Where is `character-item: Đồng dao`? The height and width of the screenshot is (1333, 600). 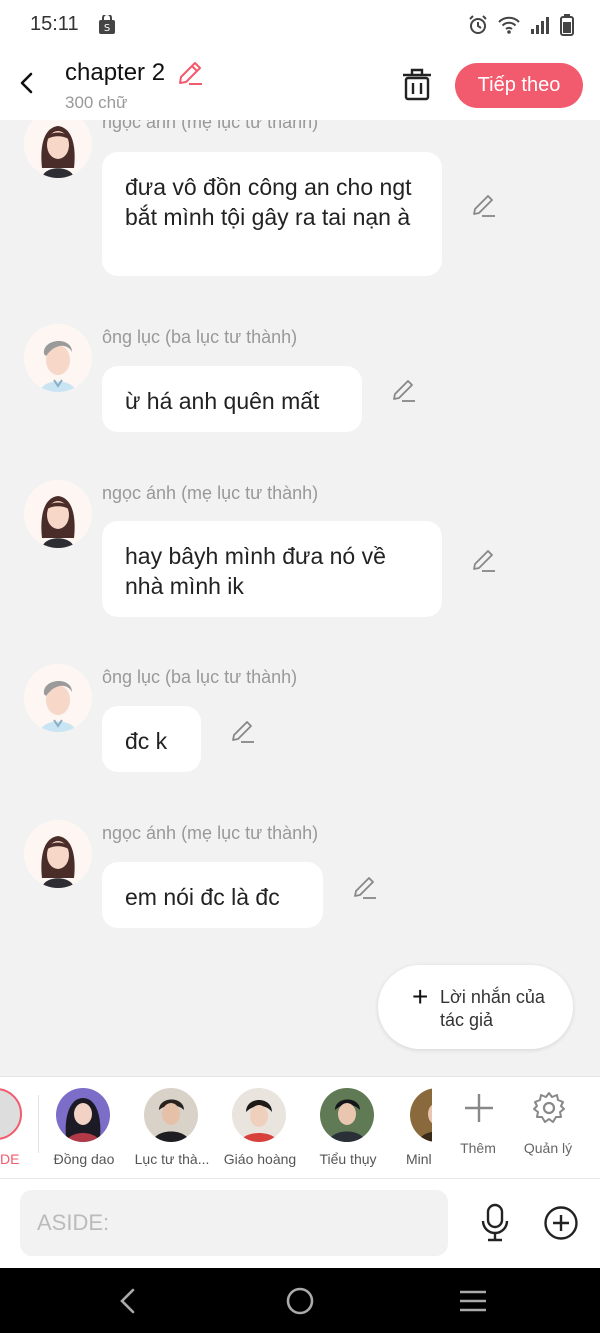 character-item: Đồng dao is located at coordinates (84, 1127).